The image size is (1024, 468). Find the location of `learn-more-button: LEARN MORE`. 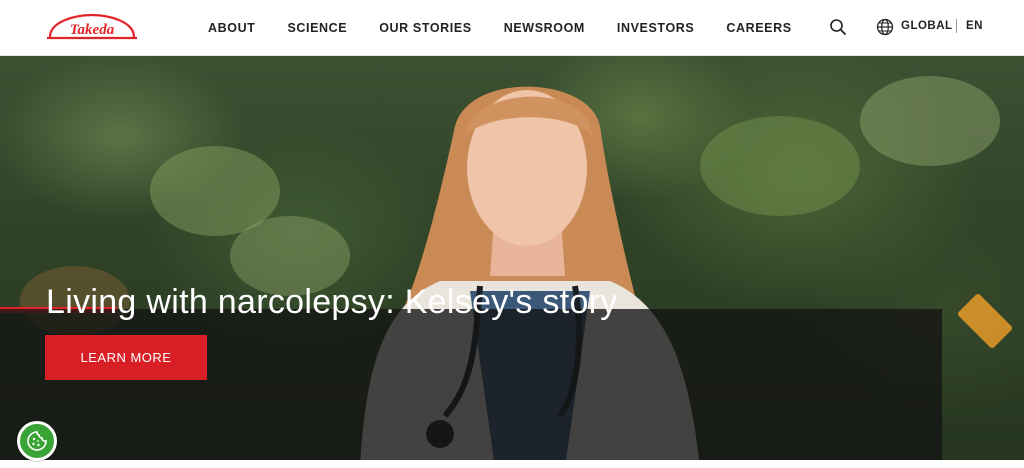

learn-more-button: LEARN MORE is located at coordinates (126, 357).